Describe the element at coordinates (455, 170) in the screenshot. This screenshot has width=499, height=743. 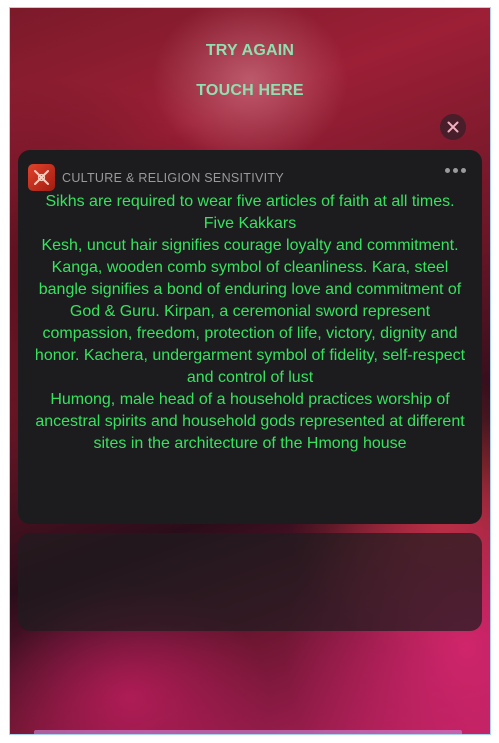
I see `more-options-icon` at that location.